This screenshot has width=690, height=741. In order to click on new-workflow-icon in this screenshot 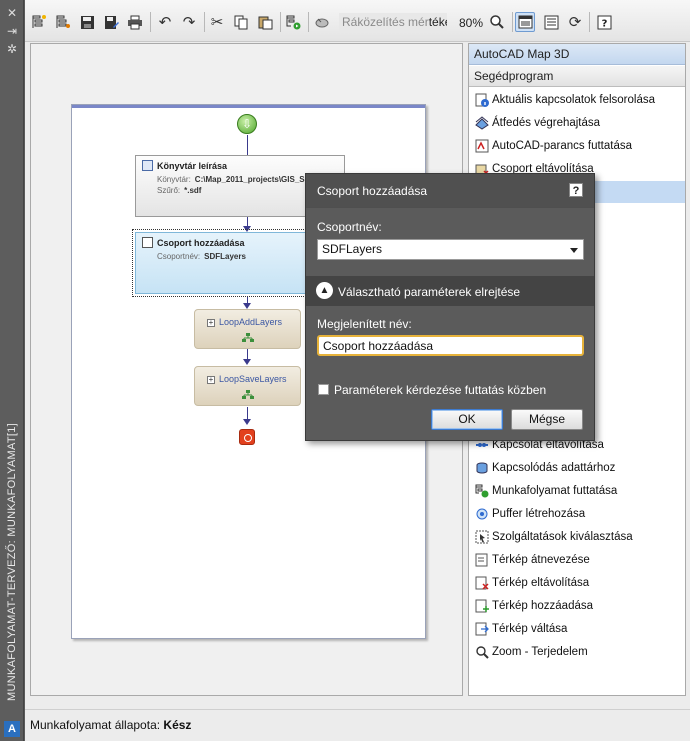, I will do `click(63, 22)`.